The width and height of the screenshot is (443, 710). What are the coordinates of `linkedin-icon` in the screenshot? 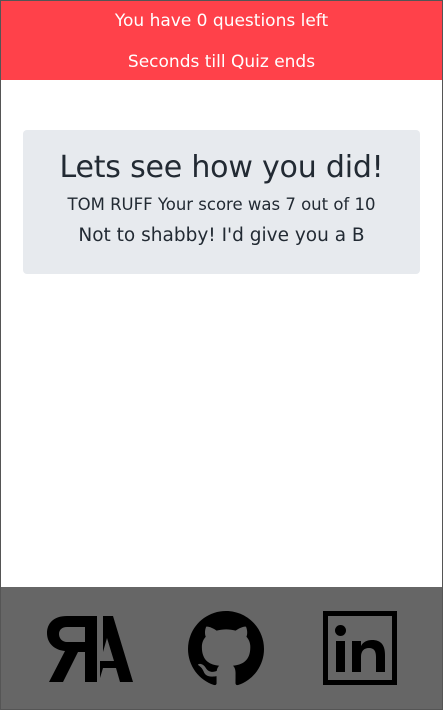 It's located at (360, 648).